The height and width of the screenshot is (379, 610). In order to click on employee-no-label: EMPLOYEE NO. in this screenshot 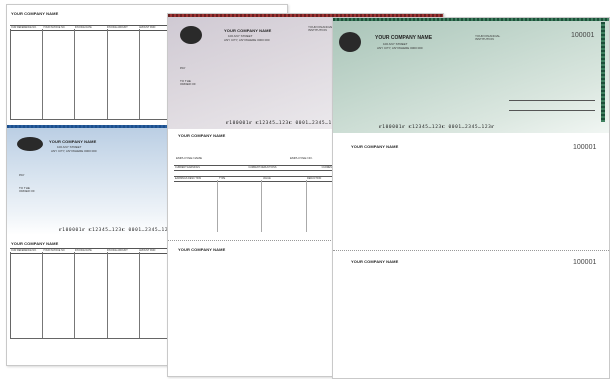, I will do `click(301, 158)`.